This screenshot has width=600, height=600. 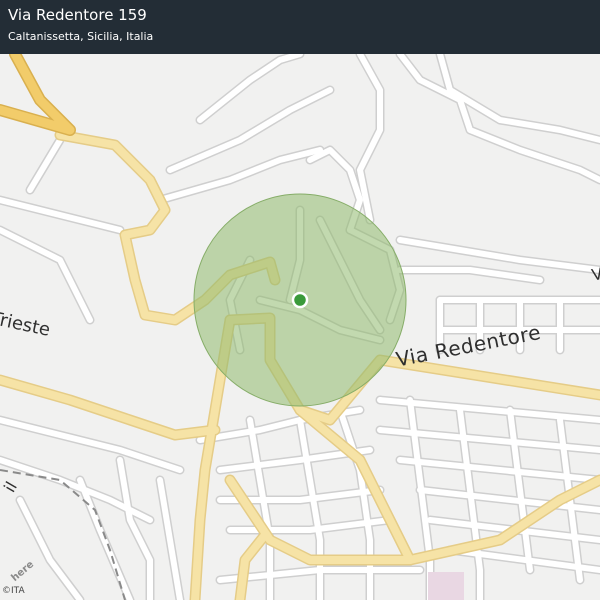 I want to click on address-title: Via Redentore 159, so click(x=77, y=15).